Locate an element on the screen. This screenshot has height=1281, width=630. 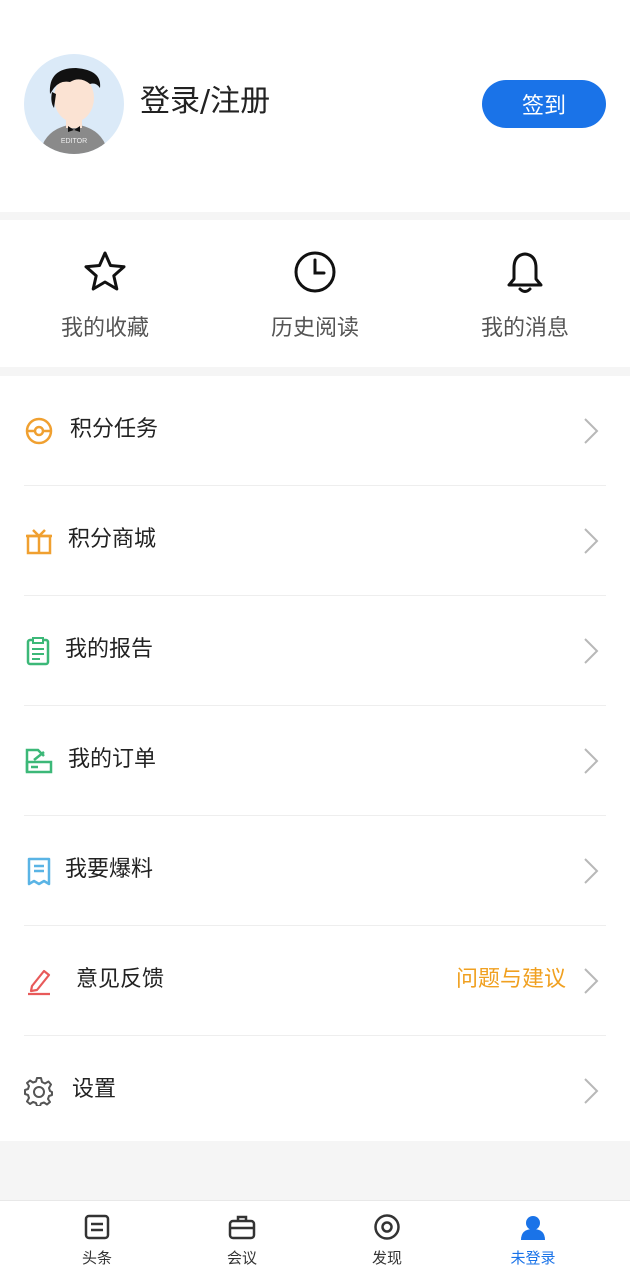
clipboard-icon is located at coordinates (39, 651).